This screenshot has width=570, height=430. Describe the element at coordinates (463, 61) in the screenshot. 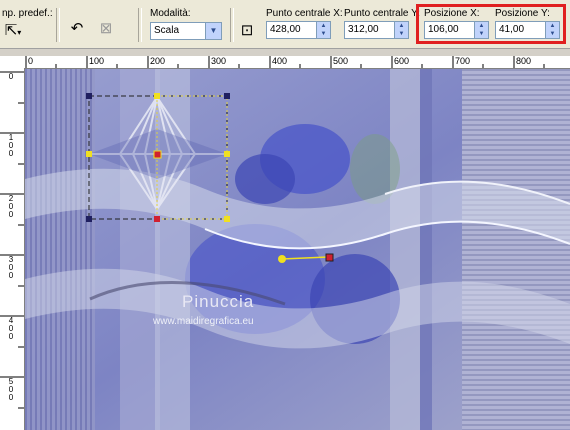

I see `ruler-label: 700` at that location.